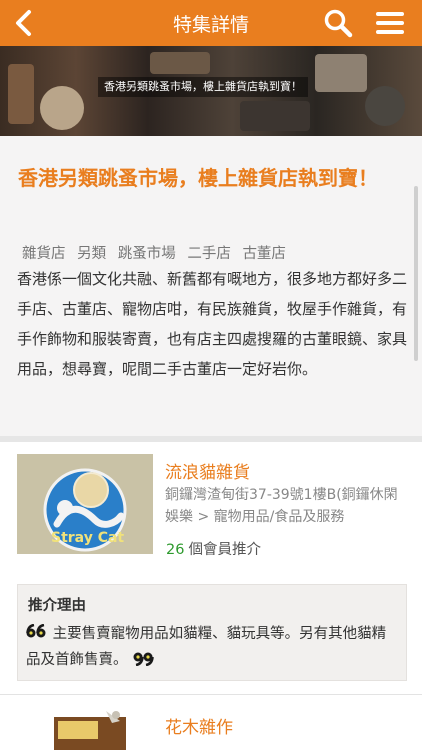 The height and width of the screenshot is (750, 422). What do you see at coordinates (206, 647) in the screenshot?
I see `recommend-reason-body: 主要售賣寵物用品如貓糧、貓玩具等。另有其他貓精品及首飾售賣。` at bounding box center [206, 647].